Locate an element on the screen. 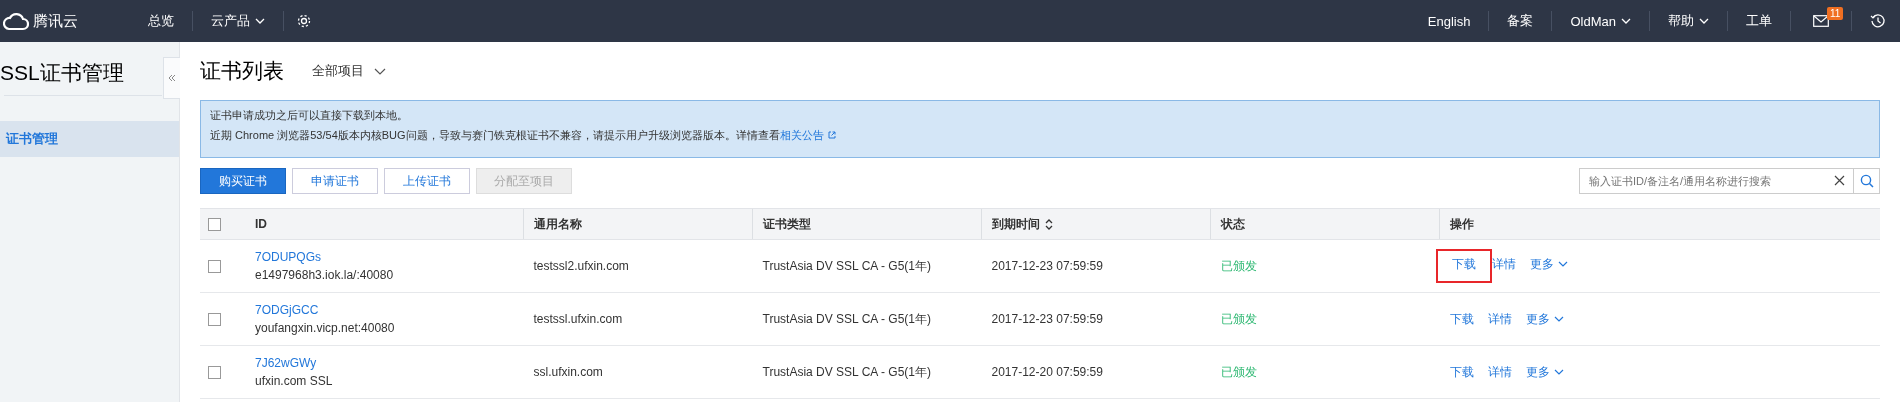  clear-icon is located at coordinates (1839, 180).